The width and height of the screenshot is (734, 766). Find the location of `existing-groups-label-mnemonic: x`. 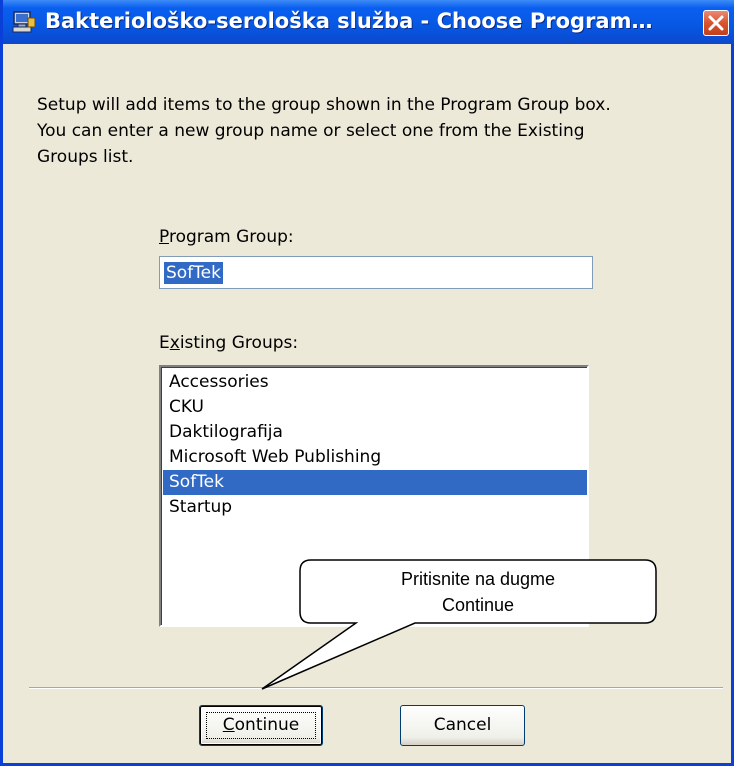

existing-groups-label-mnemonic: x is located at coordinates (174, 343).